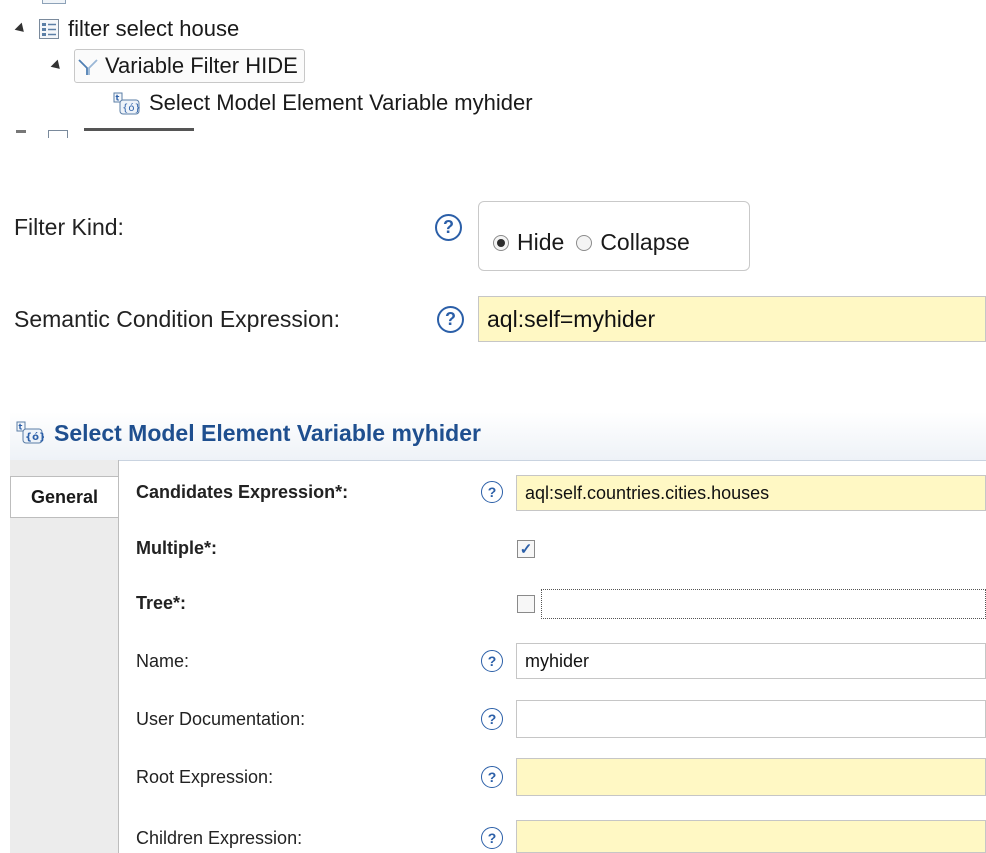 This screenshot has width=986, height=853. Describe the element at coordinates (116, 133) in the screenshot. I see `tree-partial-bottom` at that location.